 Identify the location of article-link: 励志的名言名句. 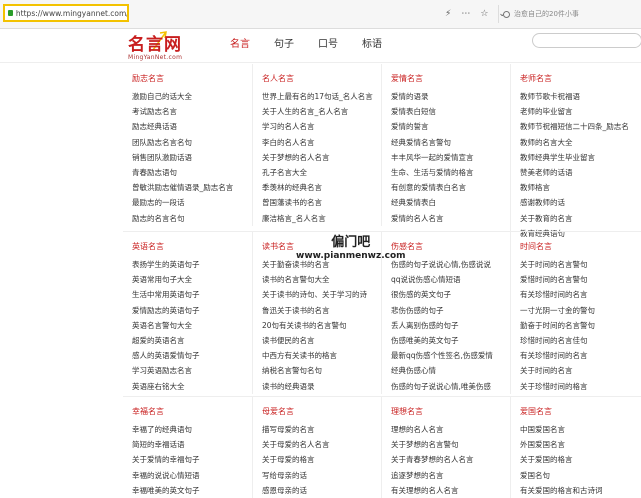
(192, 218).